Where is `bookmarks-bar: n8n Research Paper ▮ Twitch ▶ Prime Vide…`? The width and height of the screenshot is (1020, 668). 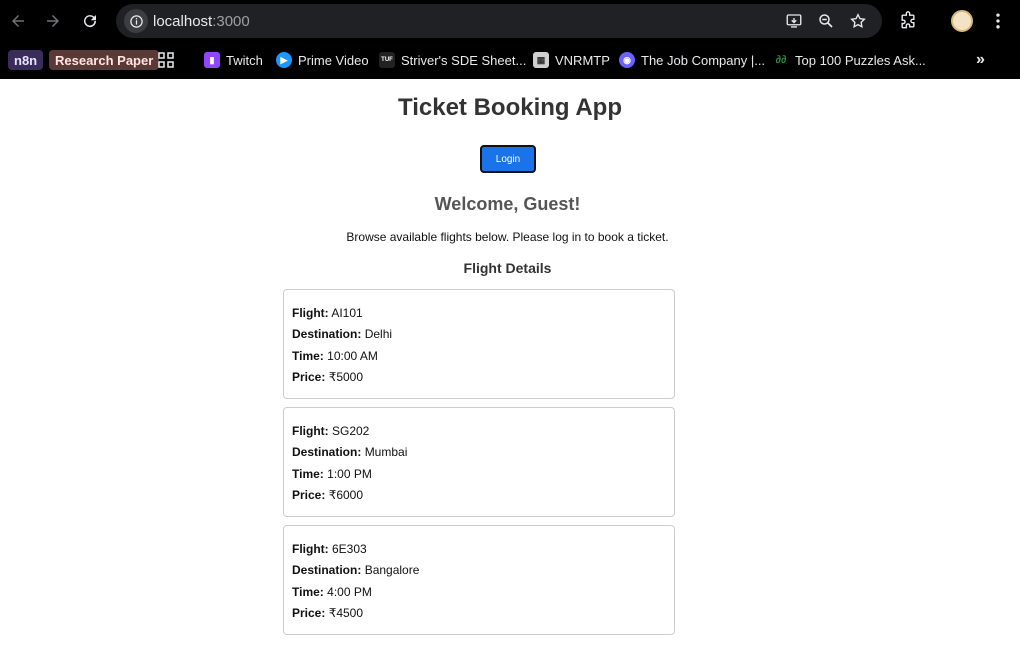
bookmarks-bar: n8n Research Paper ▮ Twitch ▶ Prime Vide… is located at coordinates (510, 60).